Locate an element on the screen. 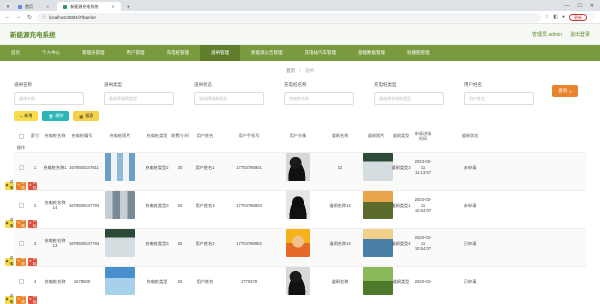  reload-icon: ↻ is located at coordinates (29, 17).